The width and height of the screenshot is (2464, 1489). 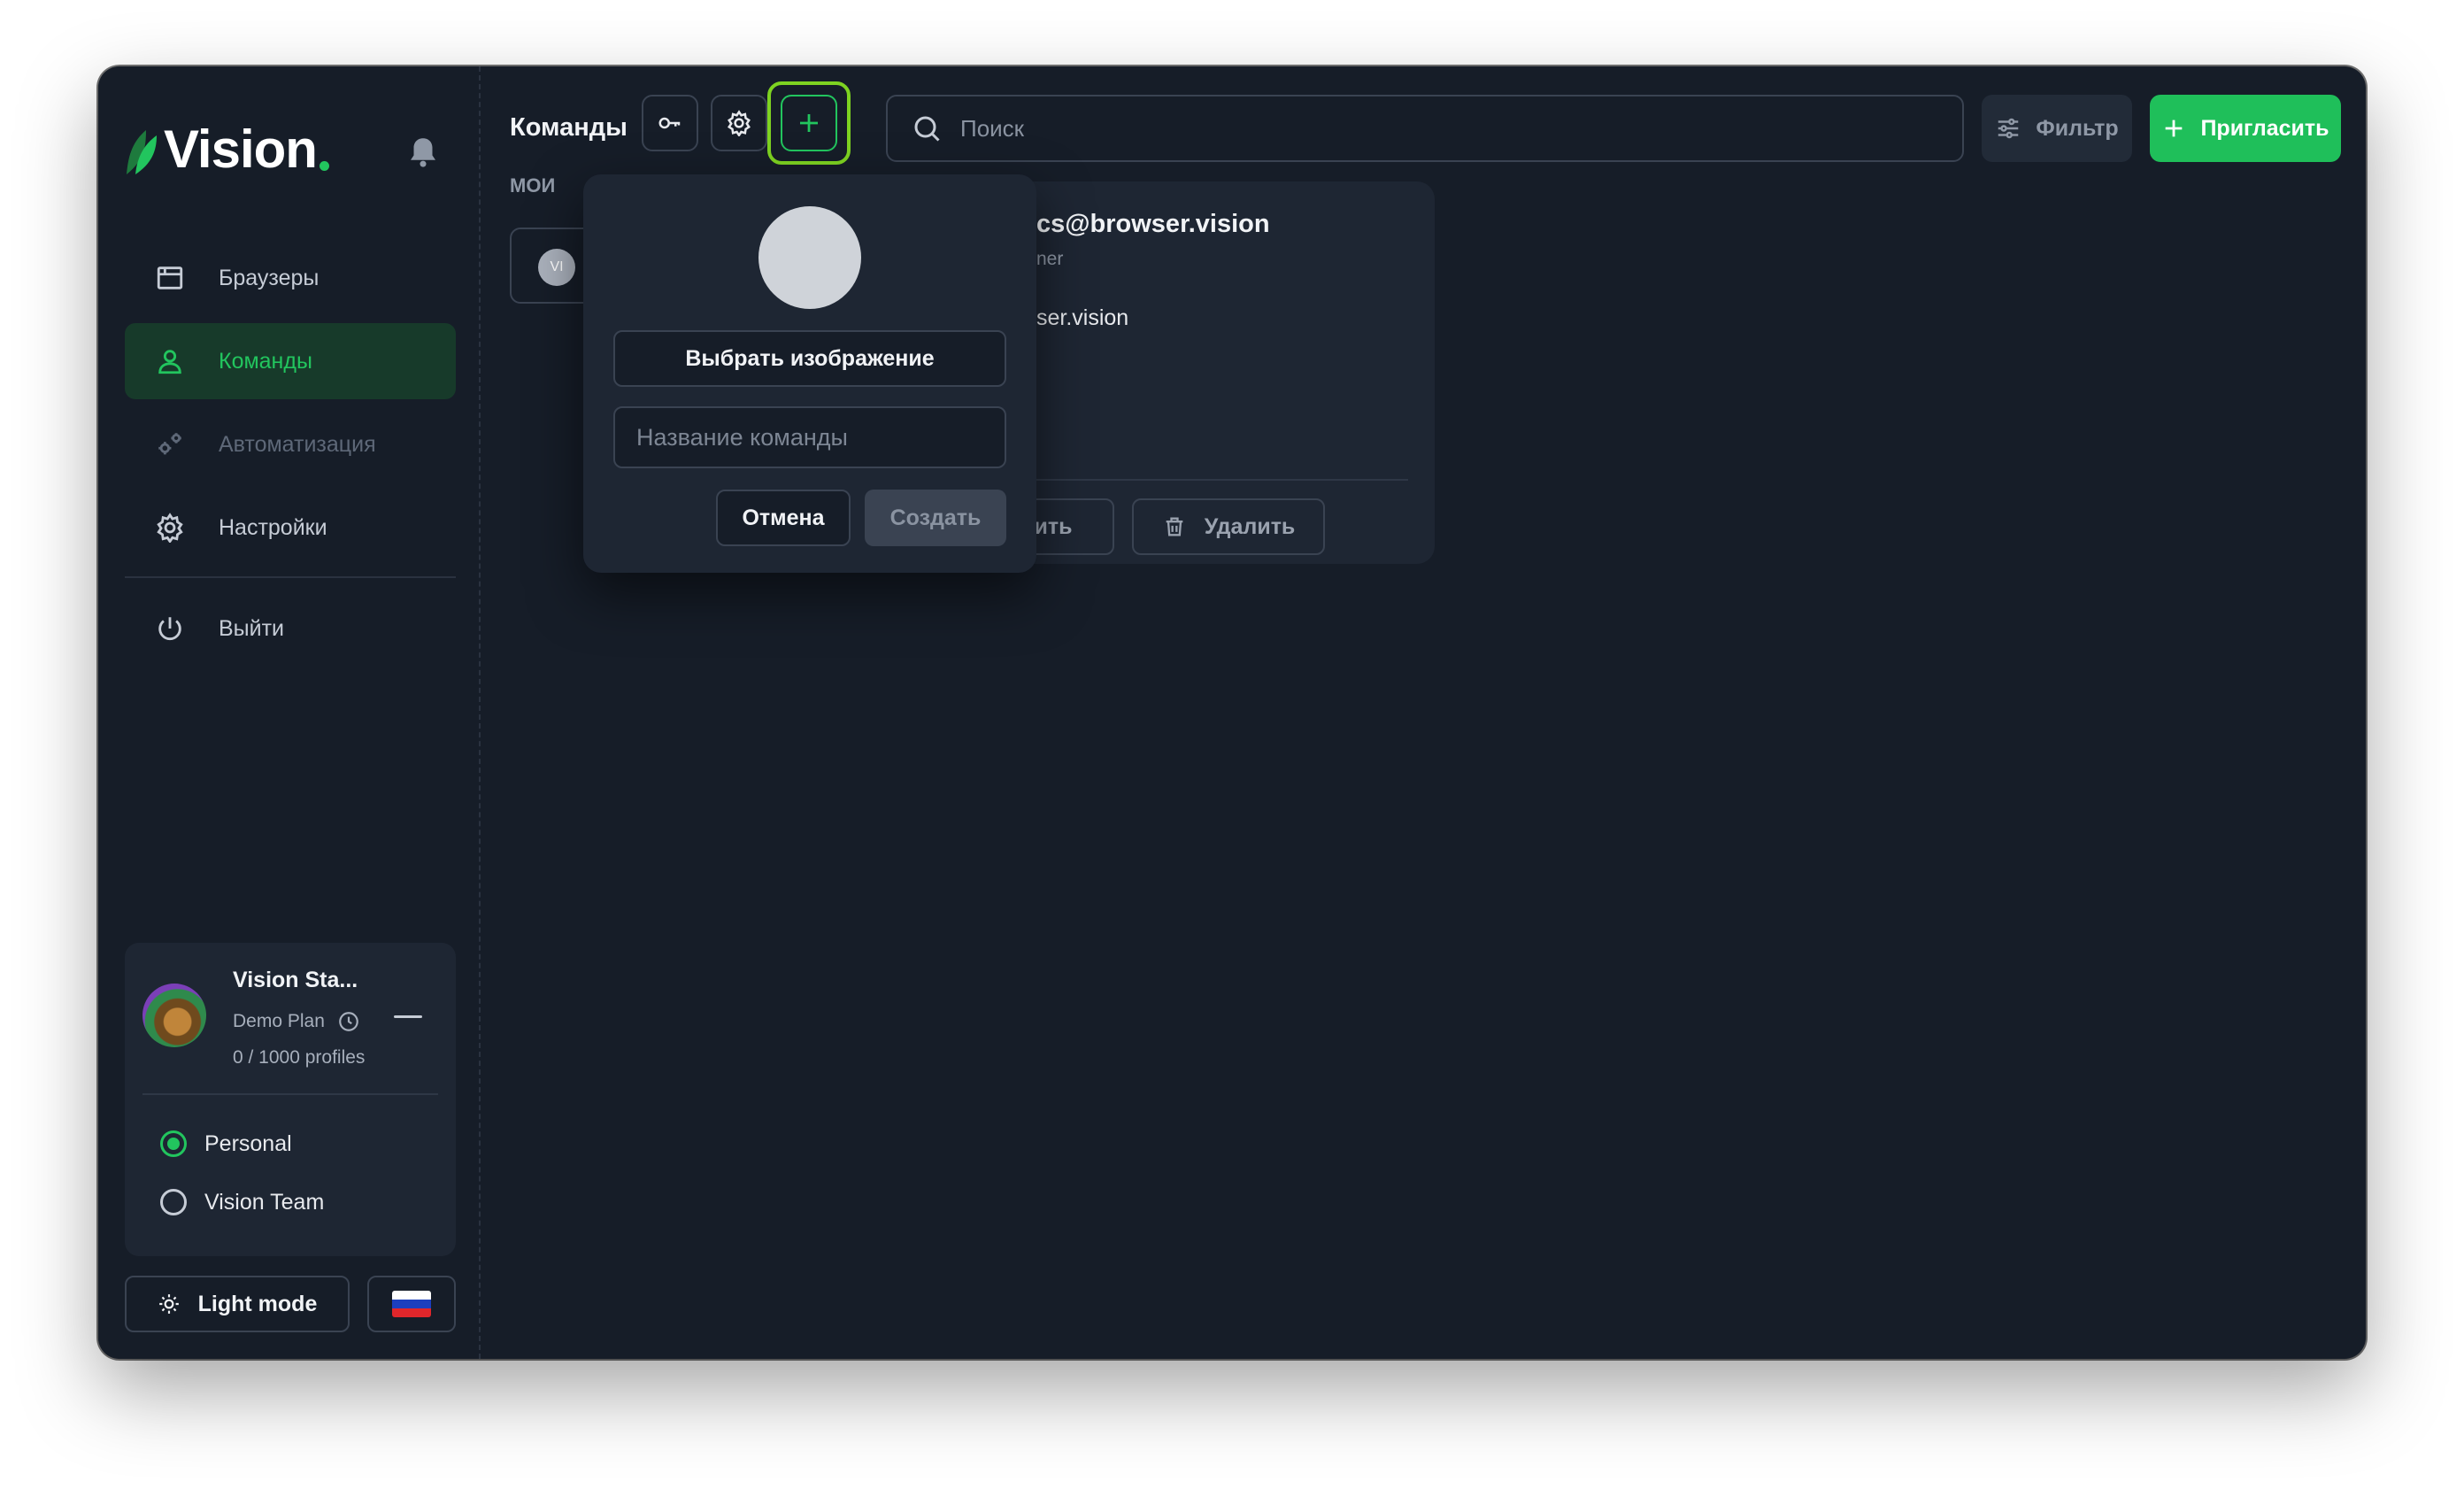 I want to click on team-name-input, so click(x=809, y=437).